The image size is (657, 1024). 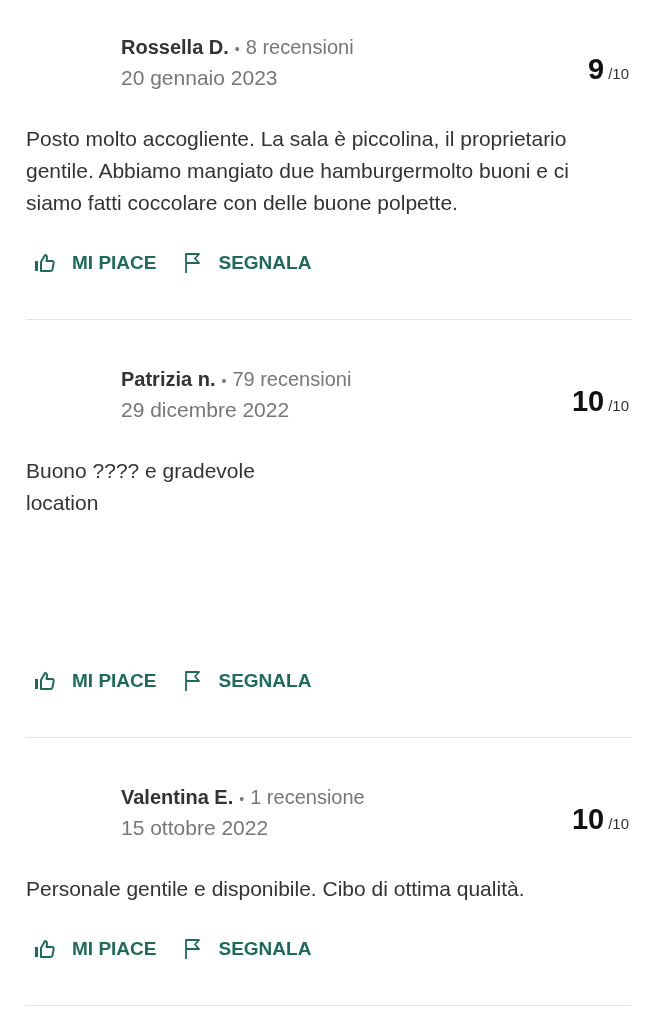 I want to click on review-date: 29 dicembre 2022, so click(x=206, y=410).